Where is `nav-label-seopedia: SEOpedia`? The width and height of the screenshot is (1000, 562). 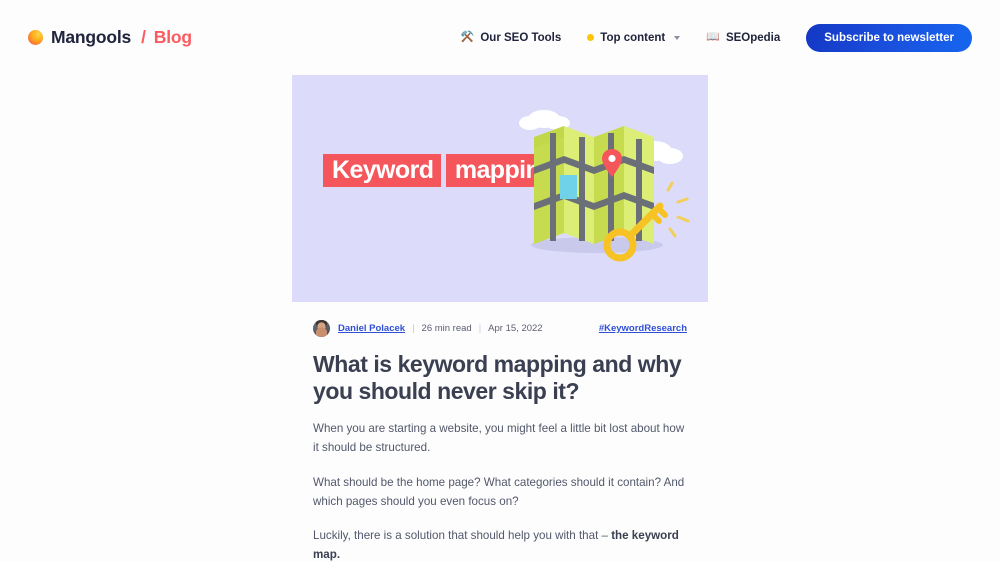
nav-label-seopedia: SEOpedia is located at coordinates (753, 37).